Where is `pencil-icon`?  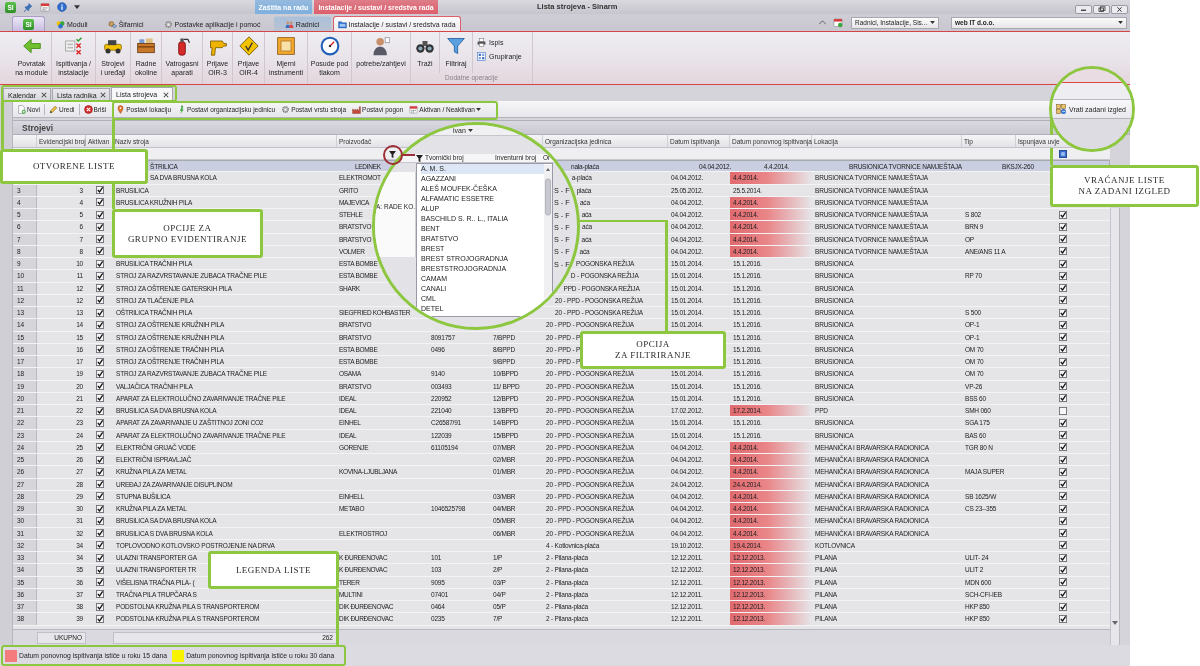
pencil-icon is located at coordinates (53, 109).